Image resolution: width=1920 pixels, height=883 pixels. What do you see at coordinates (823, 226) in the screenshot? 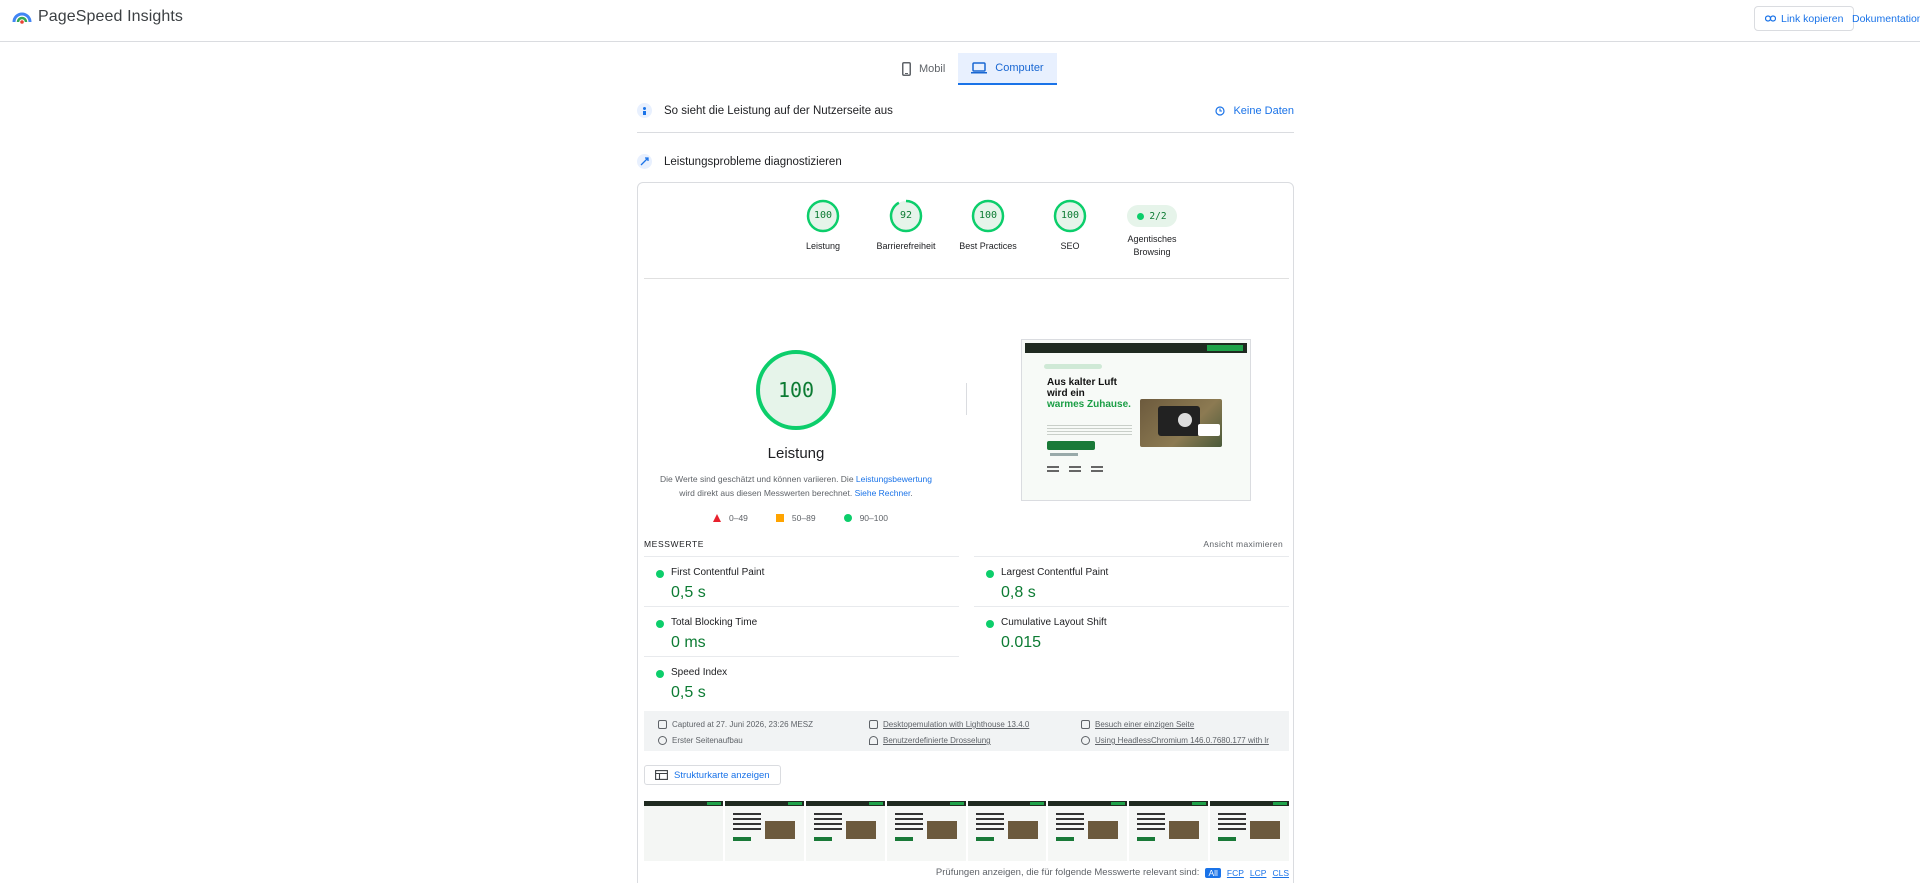
I see `gauge-performance: 100 Leistung` at bounding box center [823, 226].